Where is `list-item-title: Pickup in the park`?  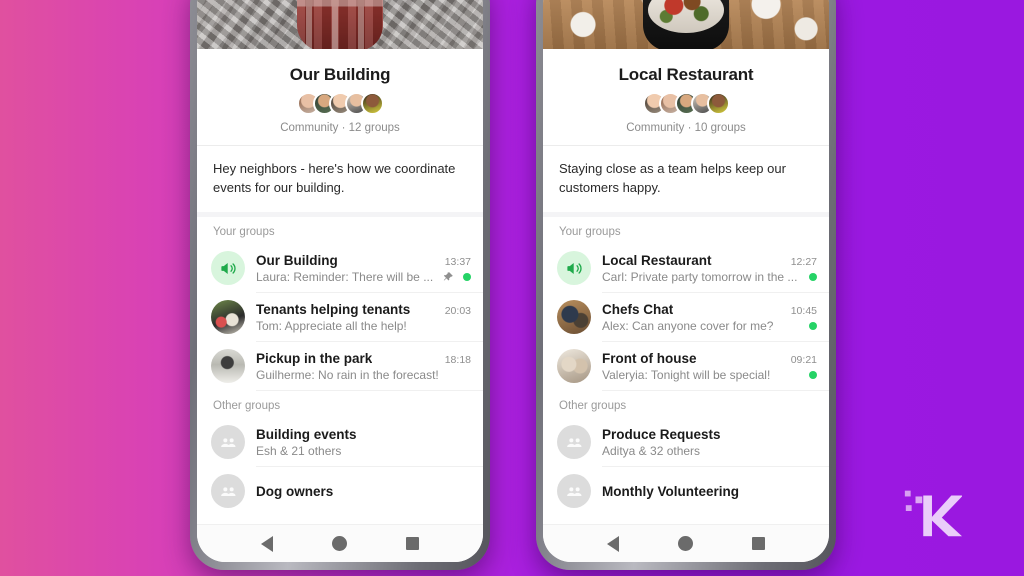
list-item-title: Pickup in the park is located at coordinates (314, 358).